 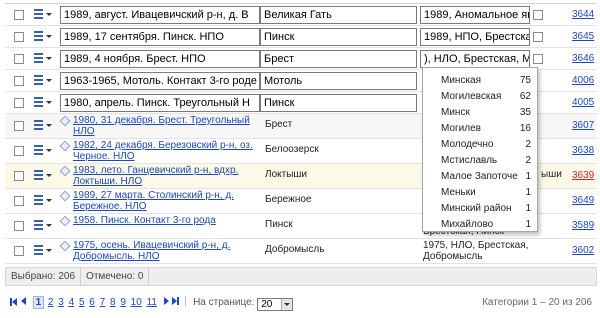 What do you see at coordinates (338, 81) in the screenshot?
I see `place-input: Мотоль` at bounding box center [338, 81].